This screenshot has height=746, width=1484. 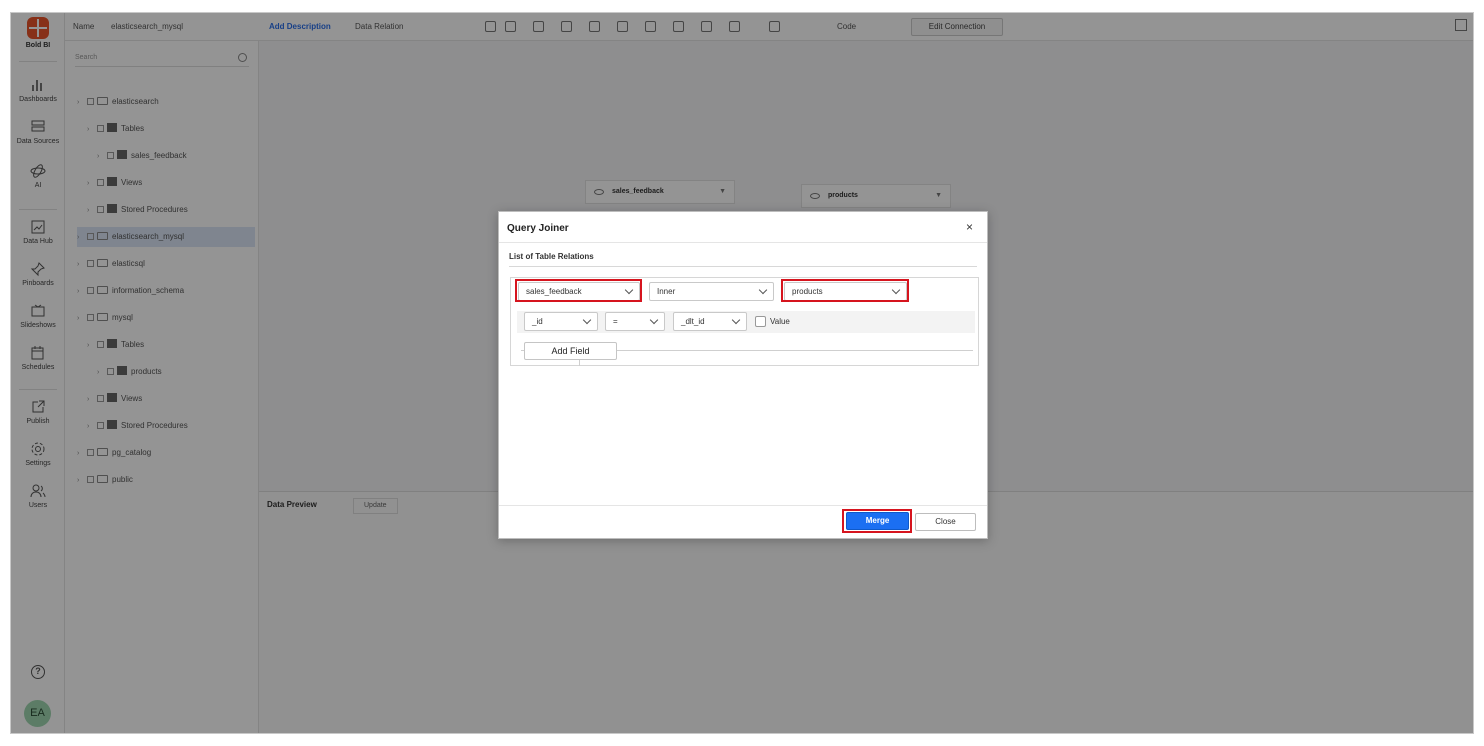 What do you see at coordinates (877, 521) in the screenshot?
I see `merge-button: Merge` at bounding box center [877, 521].